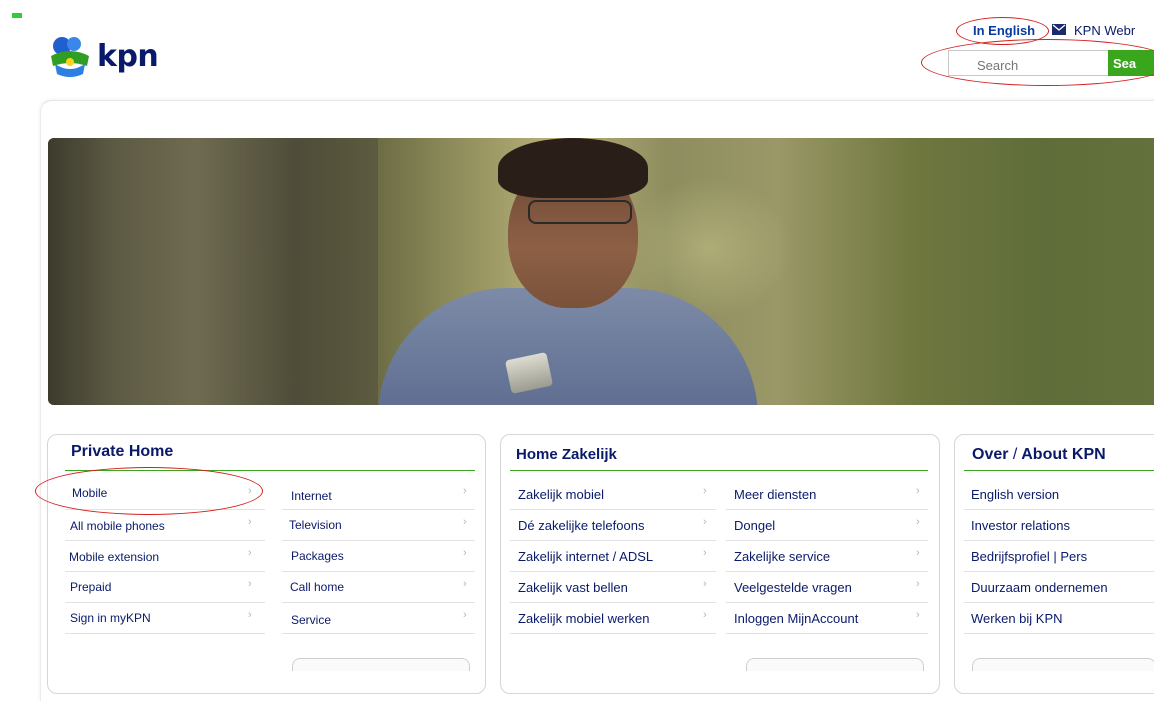 The width and height of the screenshot is (1154, 701). What do you see at coordinates (70, 57) in the screenshot?
I see `kpn-crown-logo-icon` at bounding box center [70, 57].